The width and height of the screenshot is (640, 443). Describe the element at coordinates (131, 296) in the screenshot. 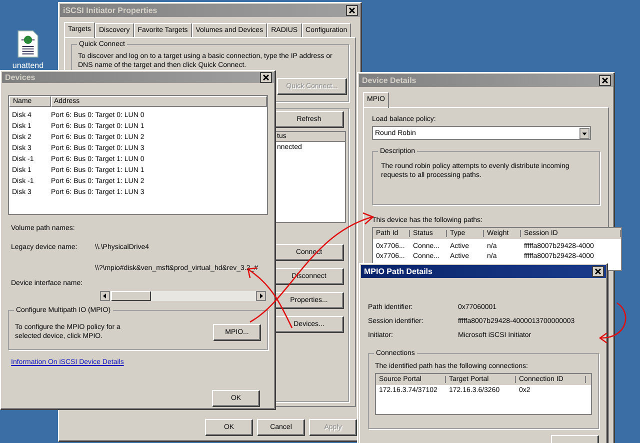

I see `scrollbar-thumb` at that location.